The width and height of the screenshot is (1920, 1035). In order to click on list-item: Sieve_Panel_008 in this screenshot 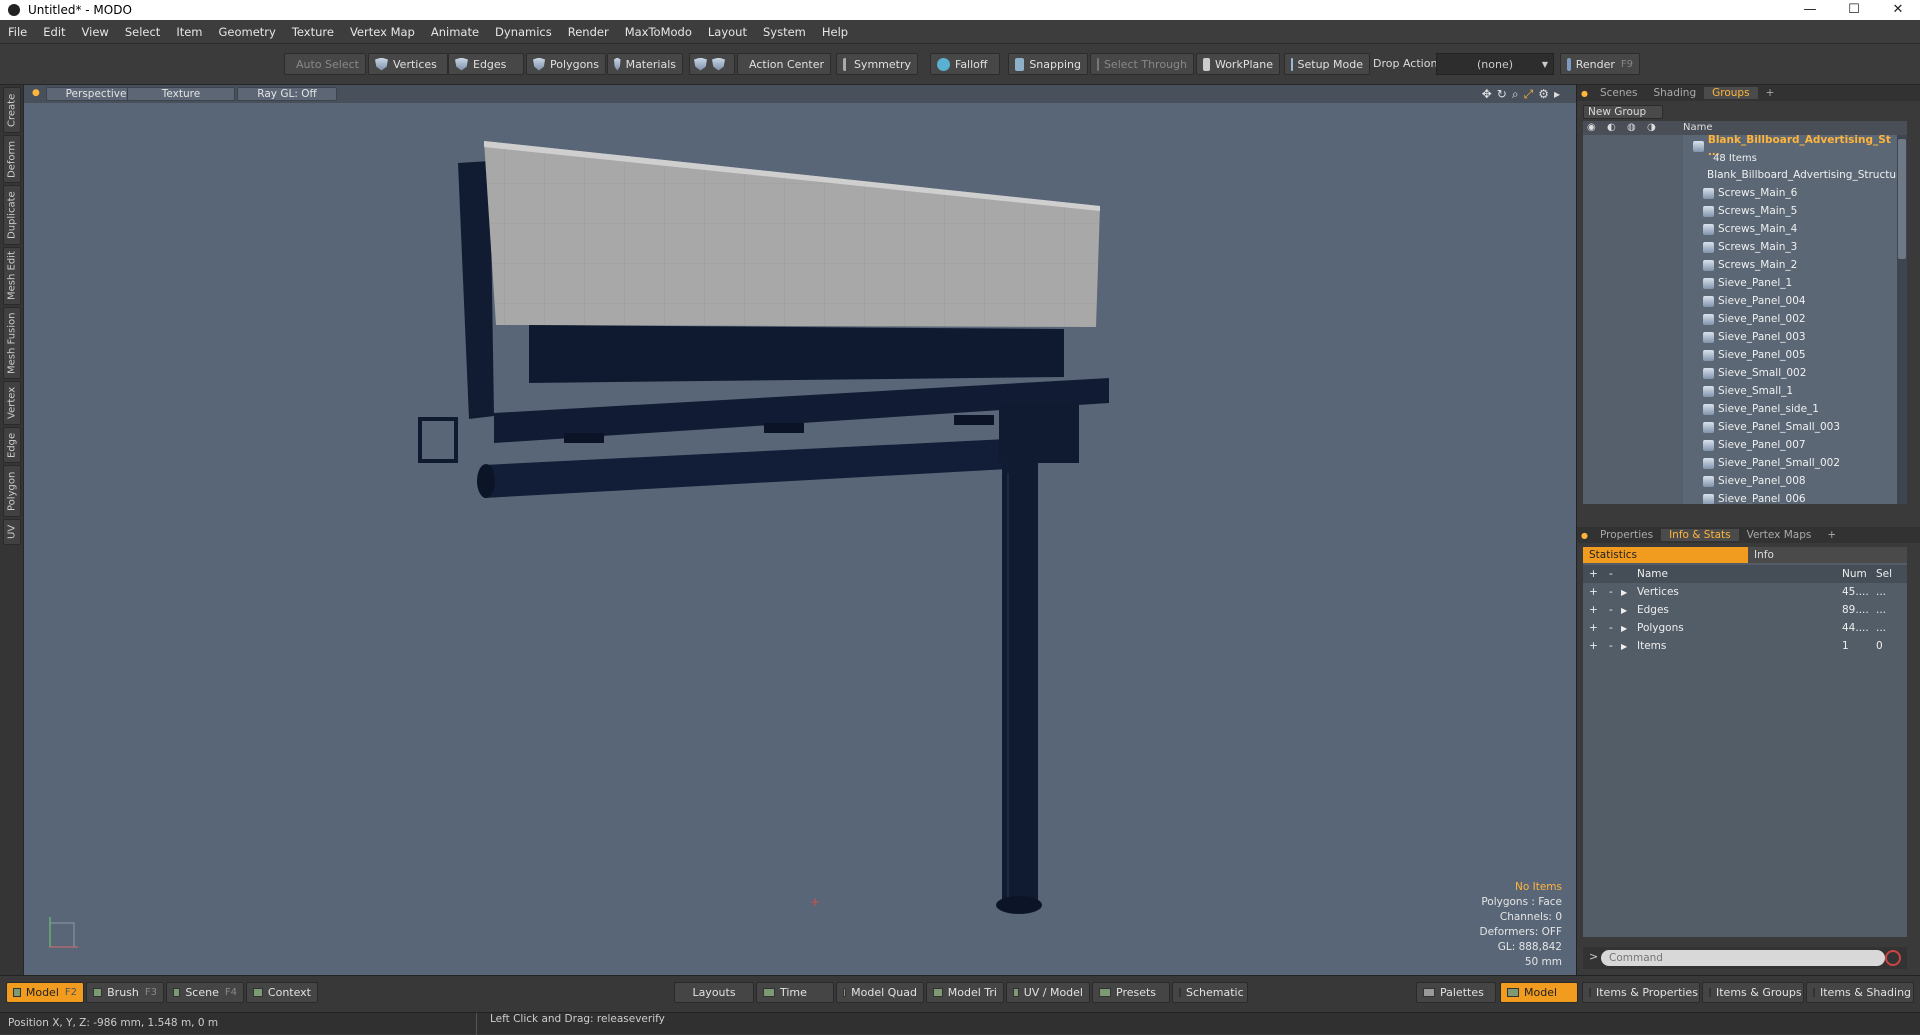, I will do `click(1803, 481)`.